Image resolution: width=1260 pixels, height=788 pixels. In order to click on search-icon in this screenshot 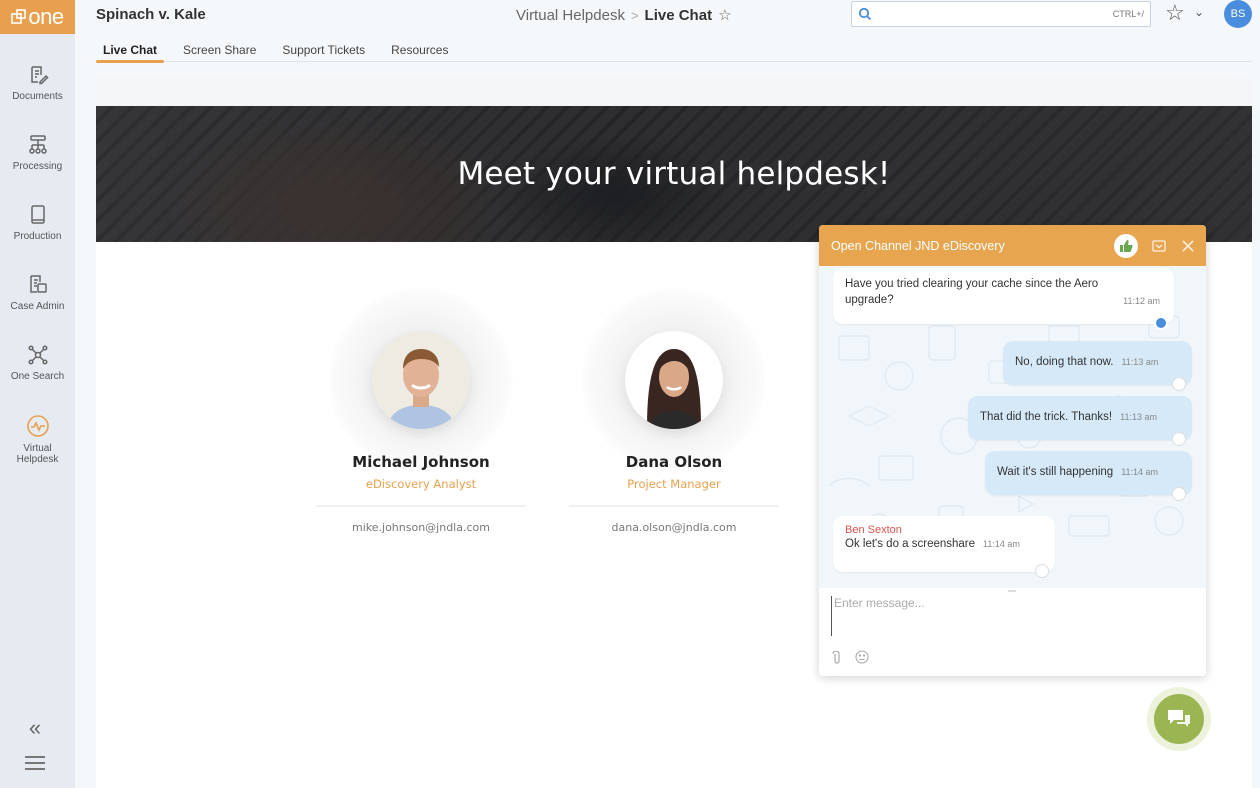, I will do `click(865, 14)`.